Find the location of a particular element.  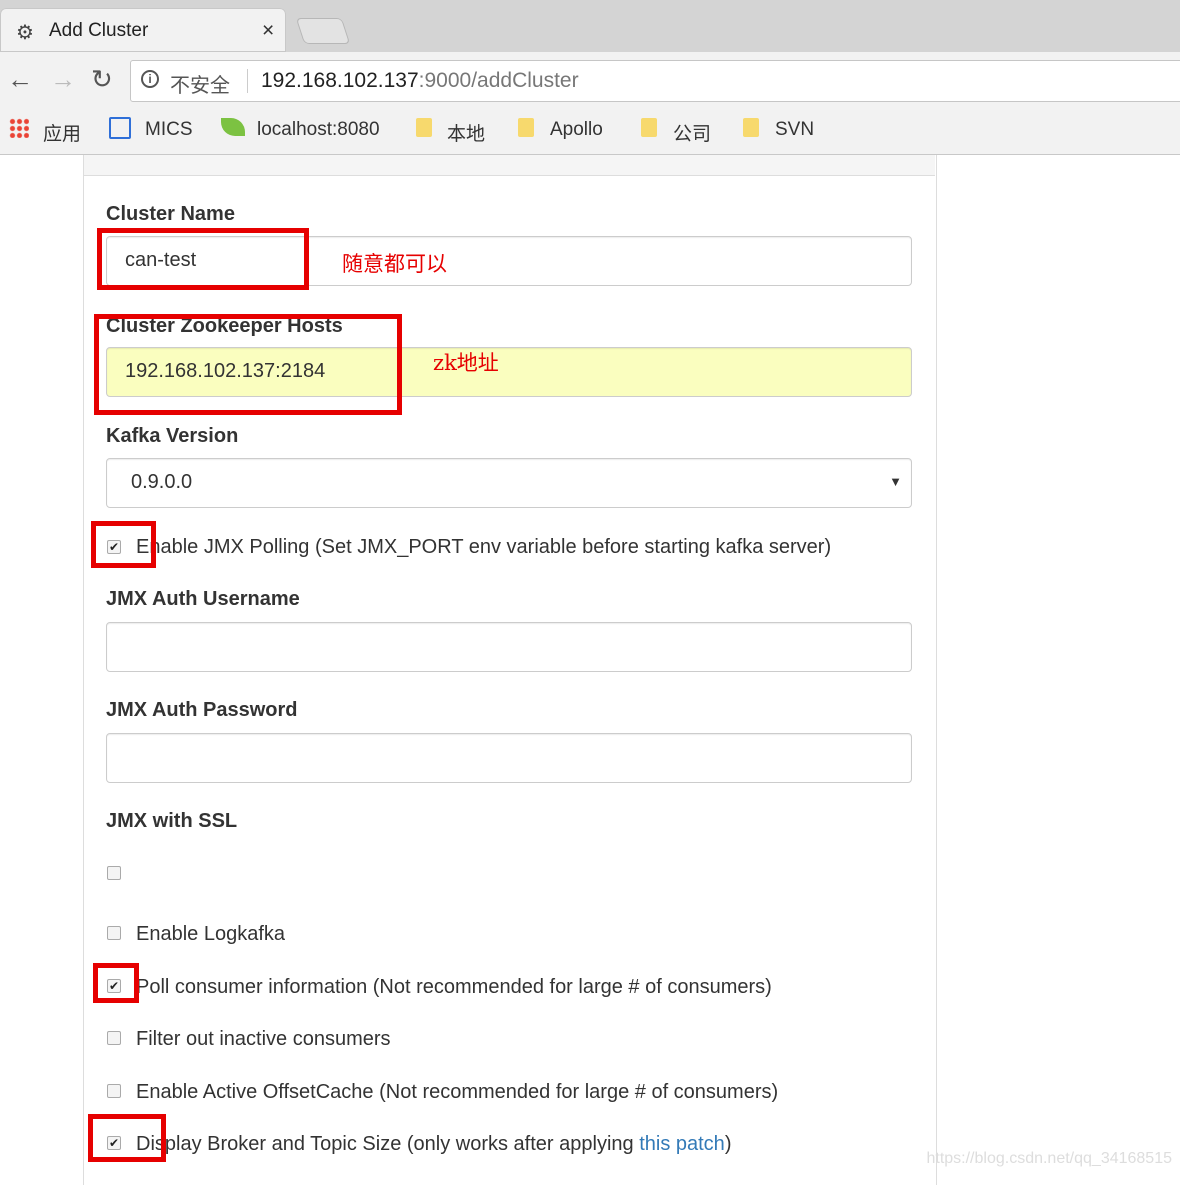

tab-add-cluster: ⚙ Add Cluster × is located at coordinates (143, 30).